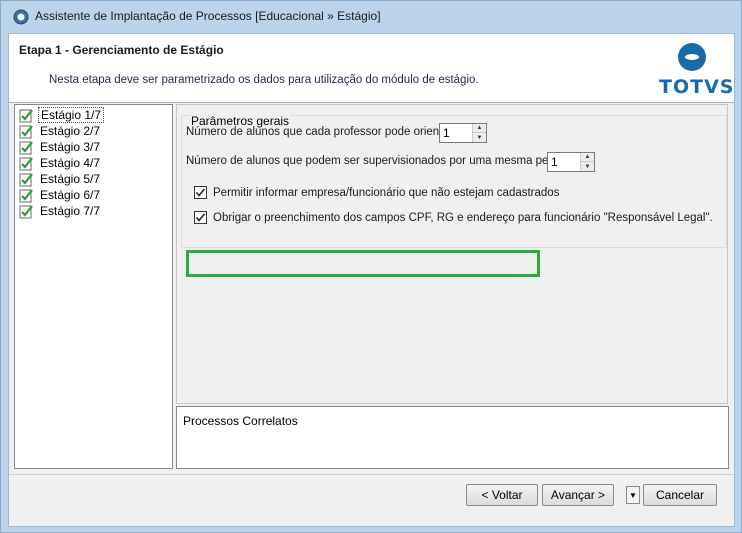  Describe the element at coordinates (70, 147) in the screenshot. I see `step-label: Estágio 3/7` at that location.